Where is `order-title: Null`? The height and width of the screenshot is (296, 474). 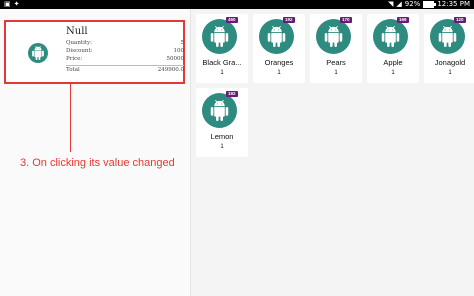 order-title: Null is located at coordinates (77, 31).